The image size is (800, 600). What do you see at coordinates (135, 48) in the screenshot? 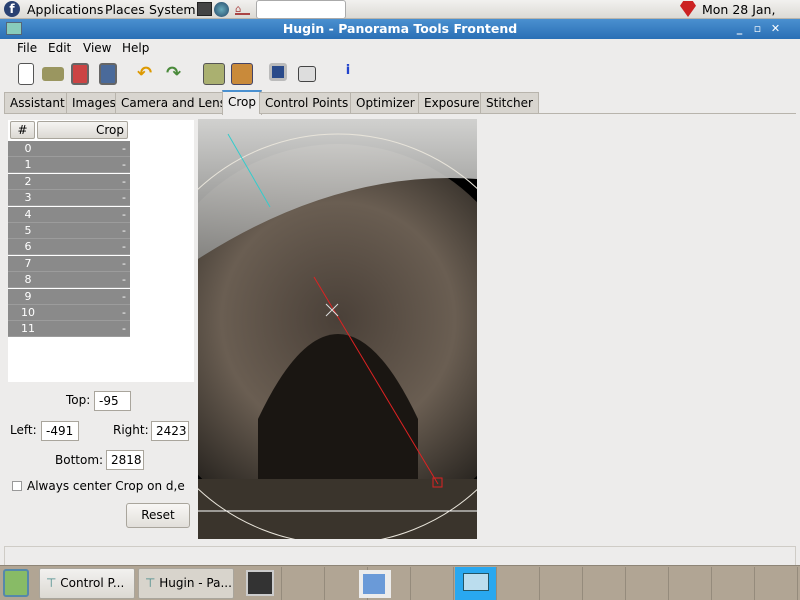
I see `menu-help: Help` at bounding box center [135, 48].